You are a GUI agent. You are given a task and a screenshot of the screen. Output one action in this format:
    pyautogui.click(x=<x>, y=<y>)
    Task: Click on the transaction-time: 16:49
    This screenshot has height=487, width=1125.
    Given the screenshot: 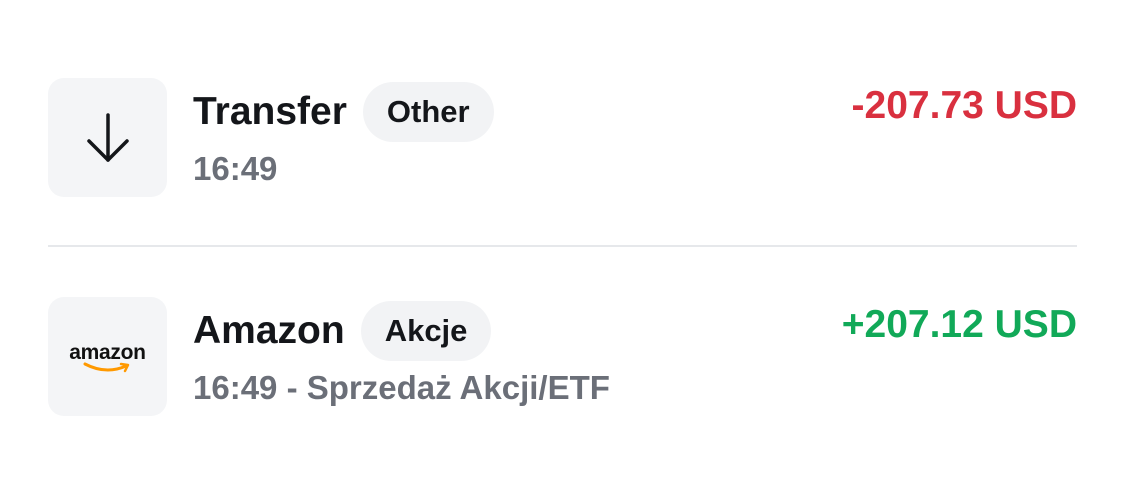 What is the action you would take?
    pyautogui.click(x=235, y=168)
    